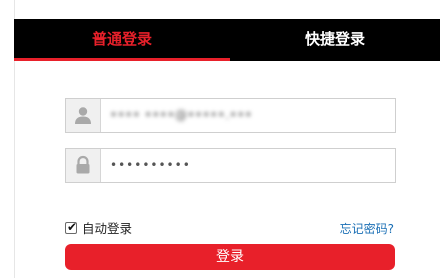  Describe the element at coordinates (150, 165) in the screenshot. I see `password-value: ••••••••••` at that location.